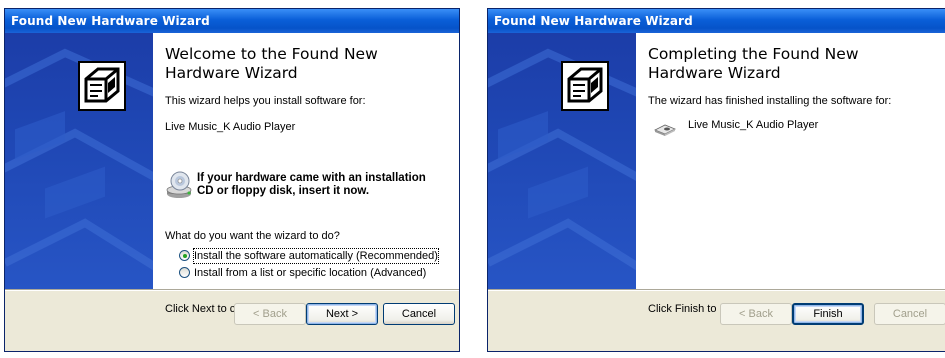 The image size is (945, 358). Describe the element at coordinates (252, 236) in the screenshot. I see `question-text: What do you want the wizard to do?` at that location.